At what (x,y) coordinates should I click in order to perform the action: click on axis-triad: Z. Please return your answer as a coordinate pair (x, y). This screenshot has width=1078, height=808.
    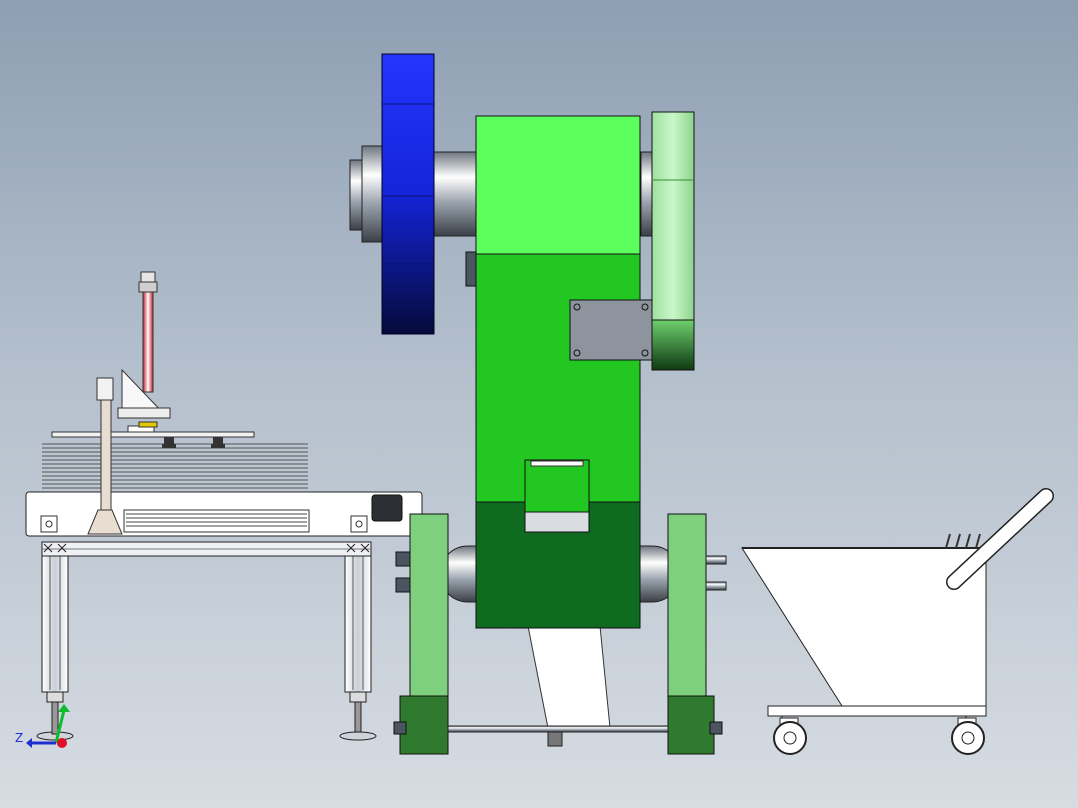
    Looking at the image, I should click on (42, 726).